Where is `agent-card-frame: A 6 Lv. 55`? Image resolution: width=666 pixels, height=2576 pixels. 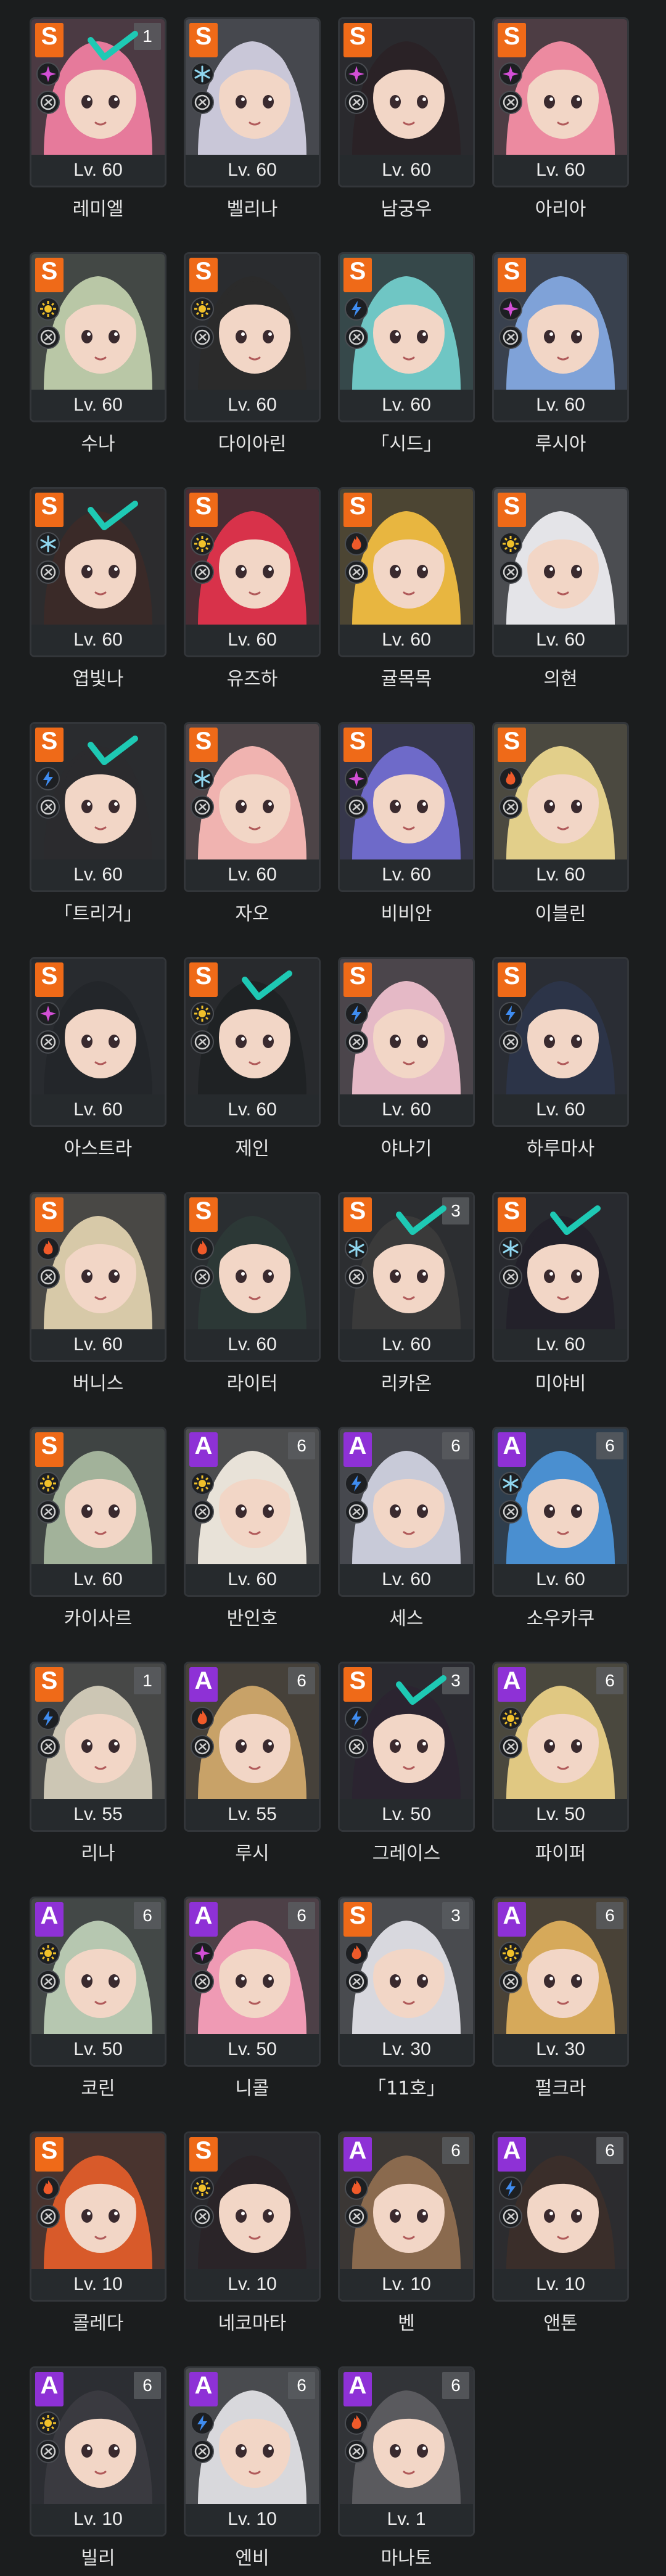
agent-card-frame: A 6 Lv. 55 is located at coordinates (253, 1747).